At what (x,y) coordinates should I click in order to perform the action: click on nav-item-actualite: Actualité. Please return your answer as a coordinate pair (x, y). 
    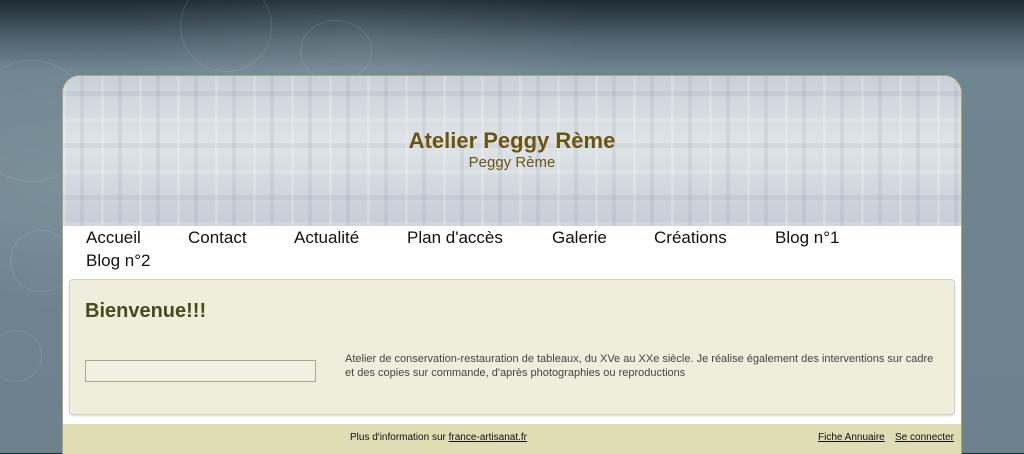
    Looking at the image, I should click on (326, 238).